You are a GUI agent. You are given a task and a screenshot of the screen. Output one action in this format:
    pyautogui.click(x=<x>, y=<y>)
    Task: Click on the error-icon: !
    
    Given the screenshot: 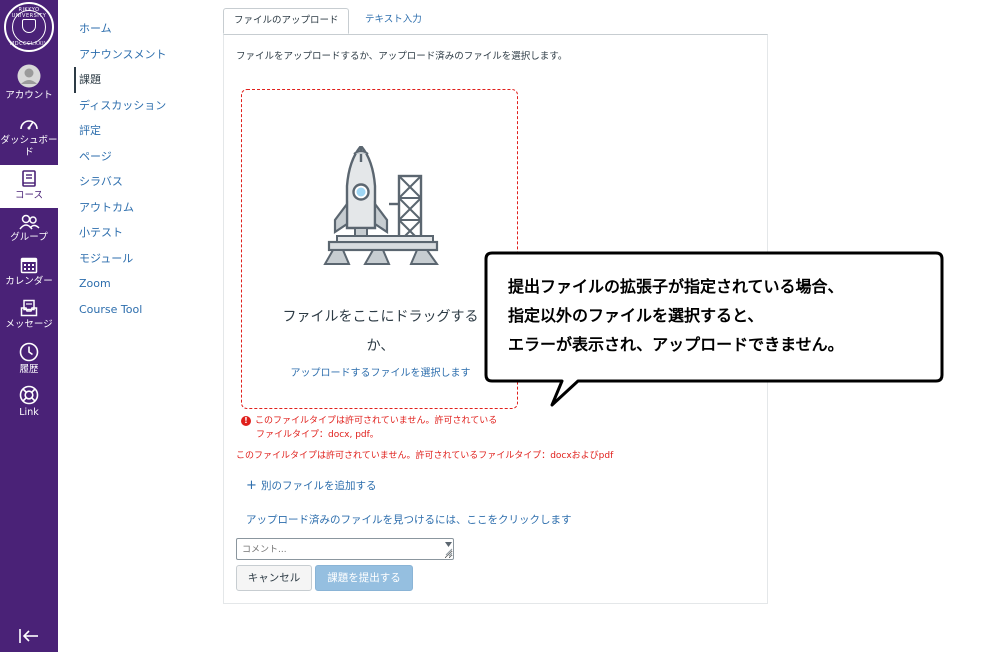 What is the action you would take?
    pyautogui.click(x=246, y=420)
    